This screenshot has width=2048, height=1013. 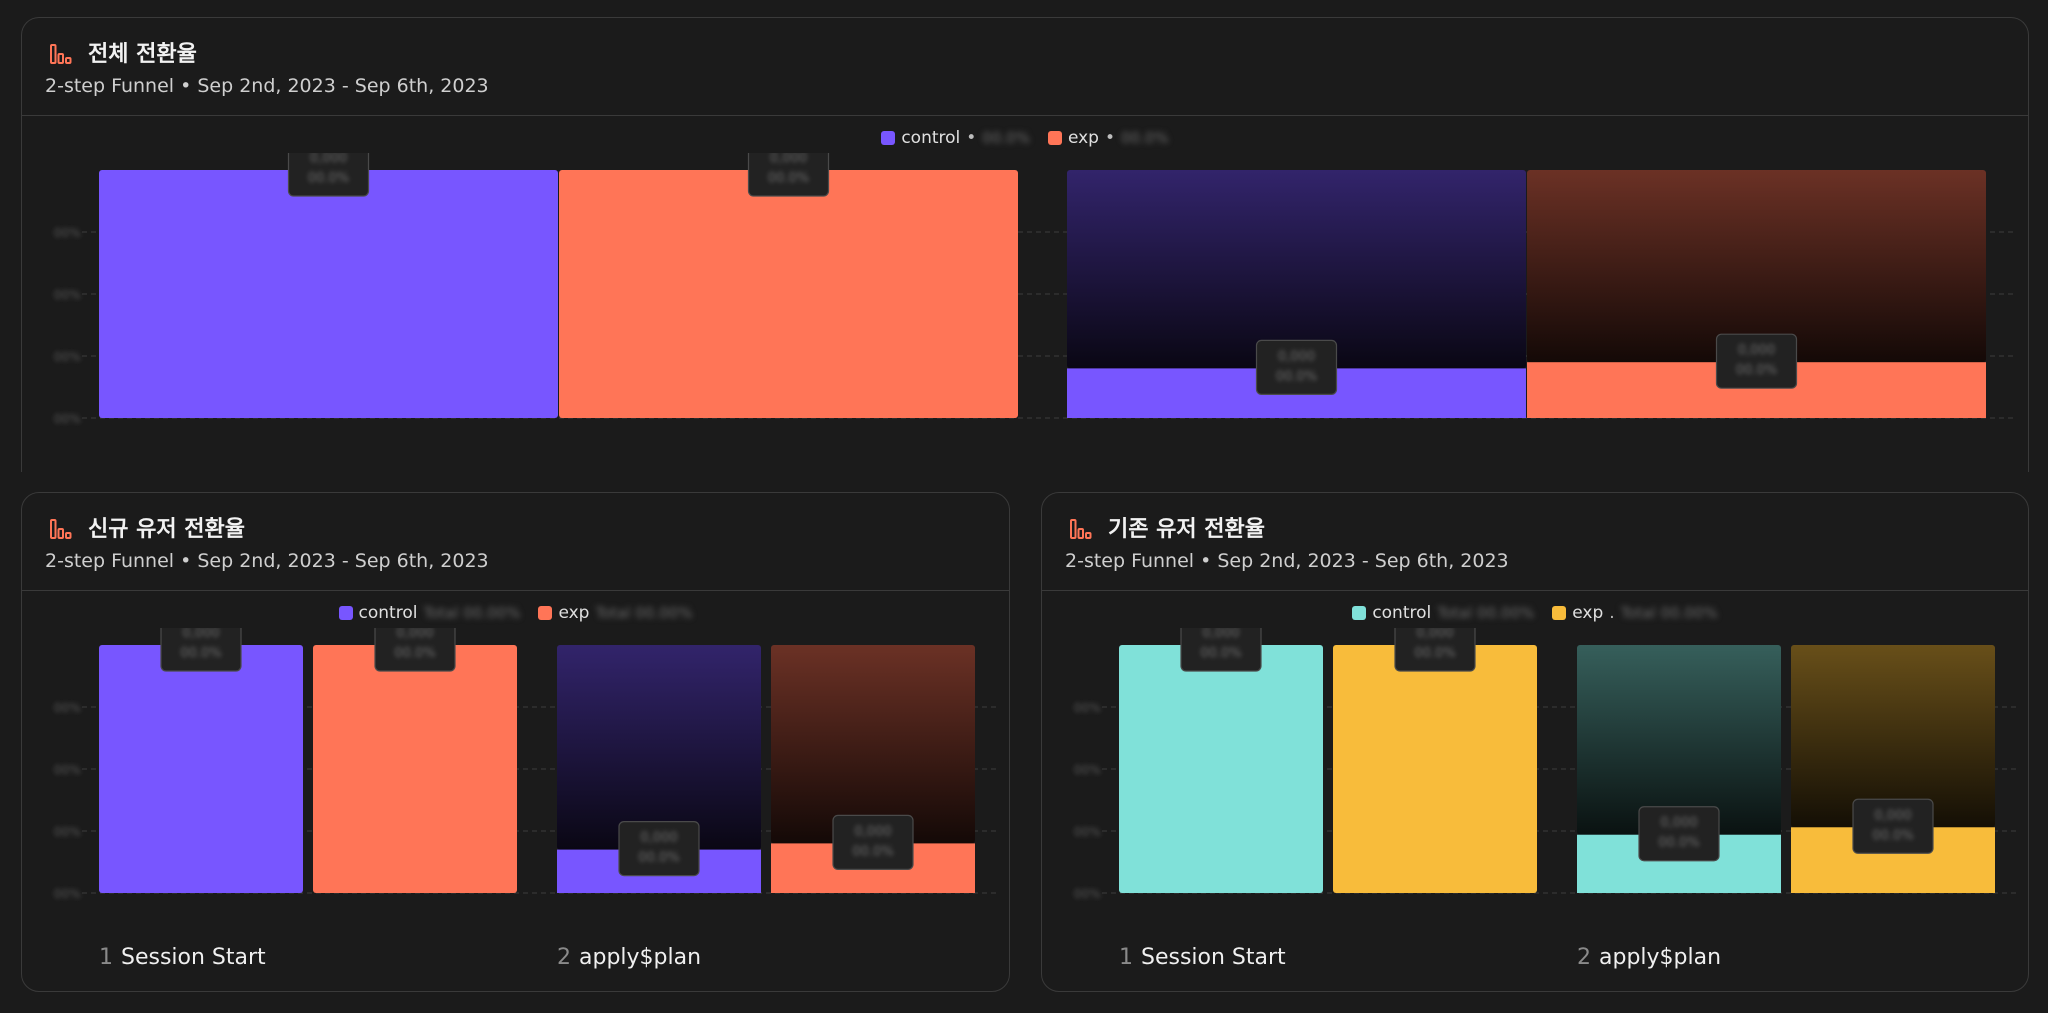 What do you see at coordinates (1186, 527) in the screenshot?
I see `card-title: 기존 유저 전환율` at bounding box center [1186, 527].